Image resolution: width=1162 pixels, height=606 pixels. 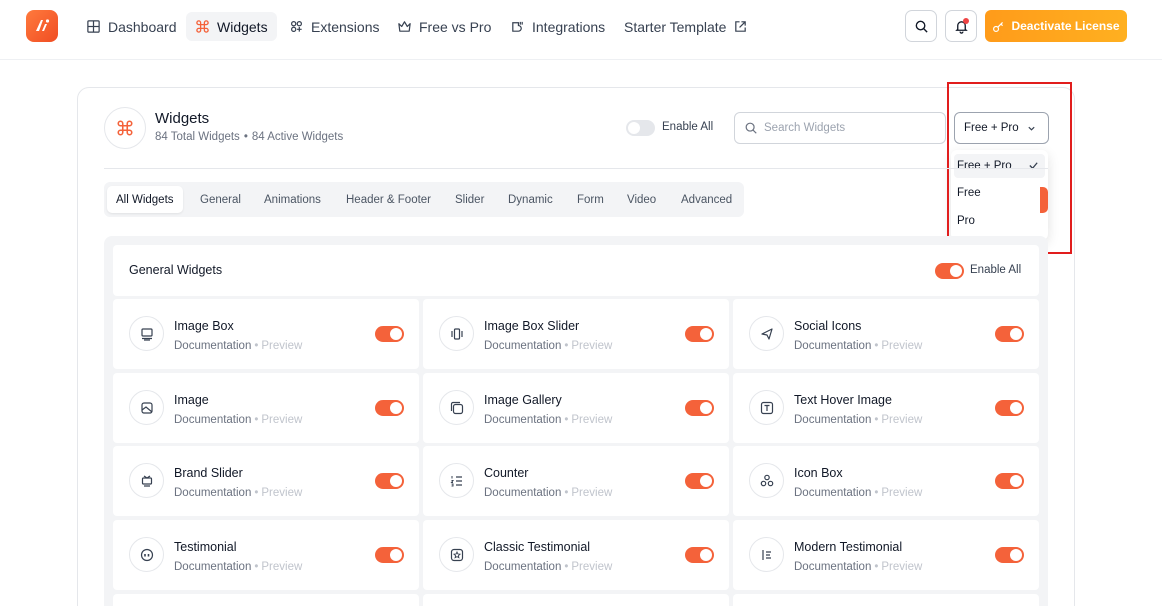 What do you see at coordinates (686, 26) in the screenshot?
I see `nav-starter-template: Starter Template` at bounding box center [686, 26].